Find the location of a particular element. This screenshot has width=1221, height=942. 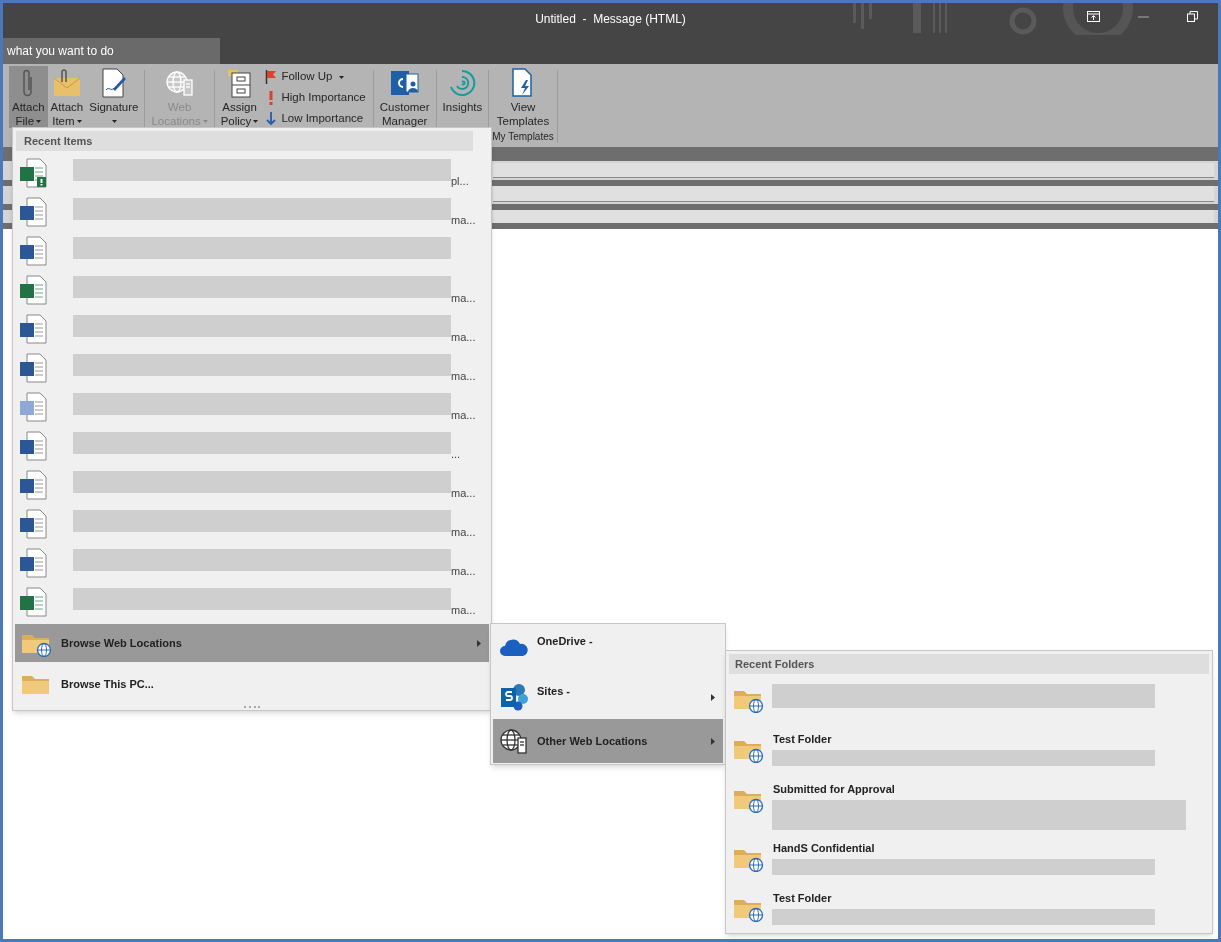

ribbon-button: Attach Item is located at coordinates (67, 97).